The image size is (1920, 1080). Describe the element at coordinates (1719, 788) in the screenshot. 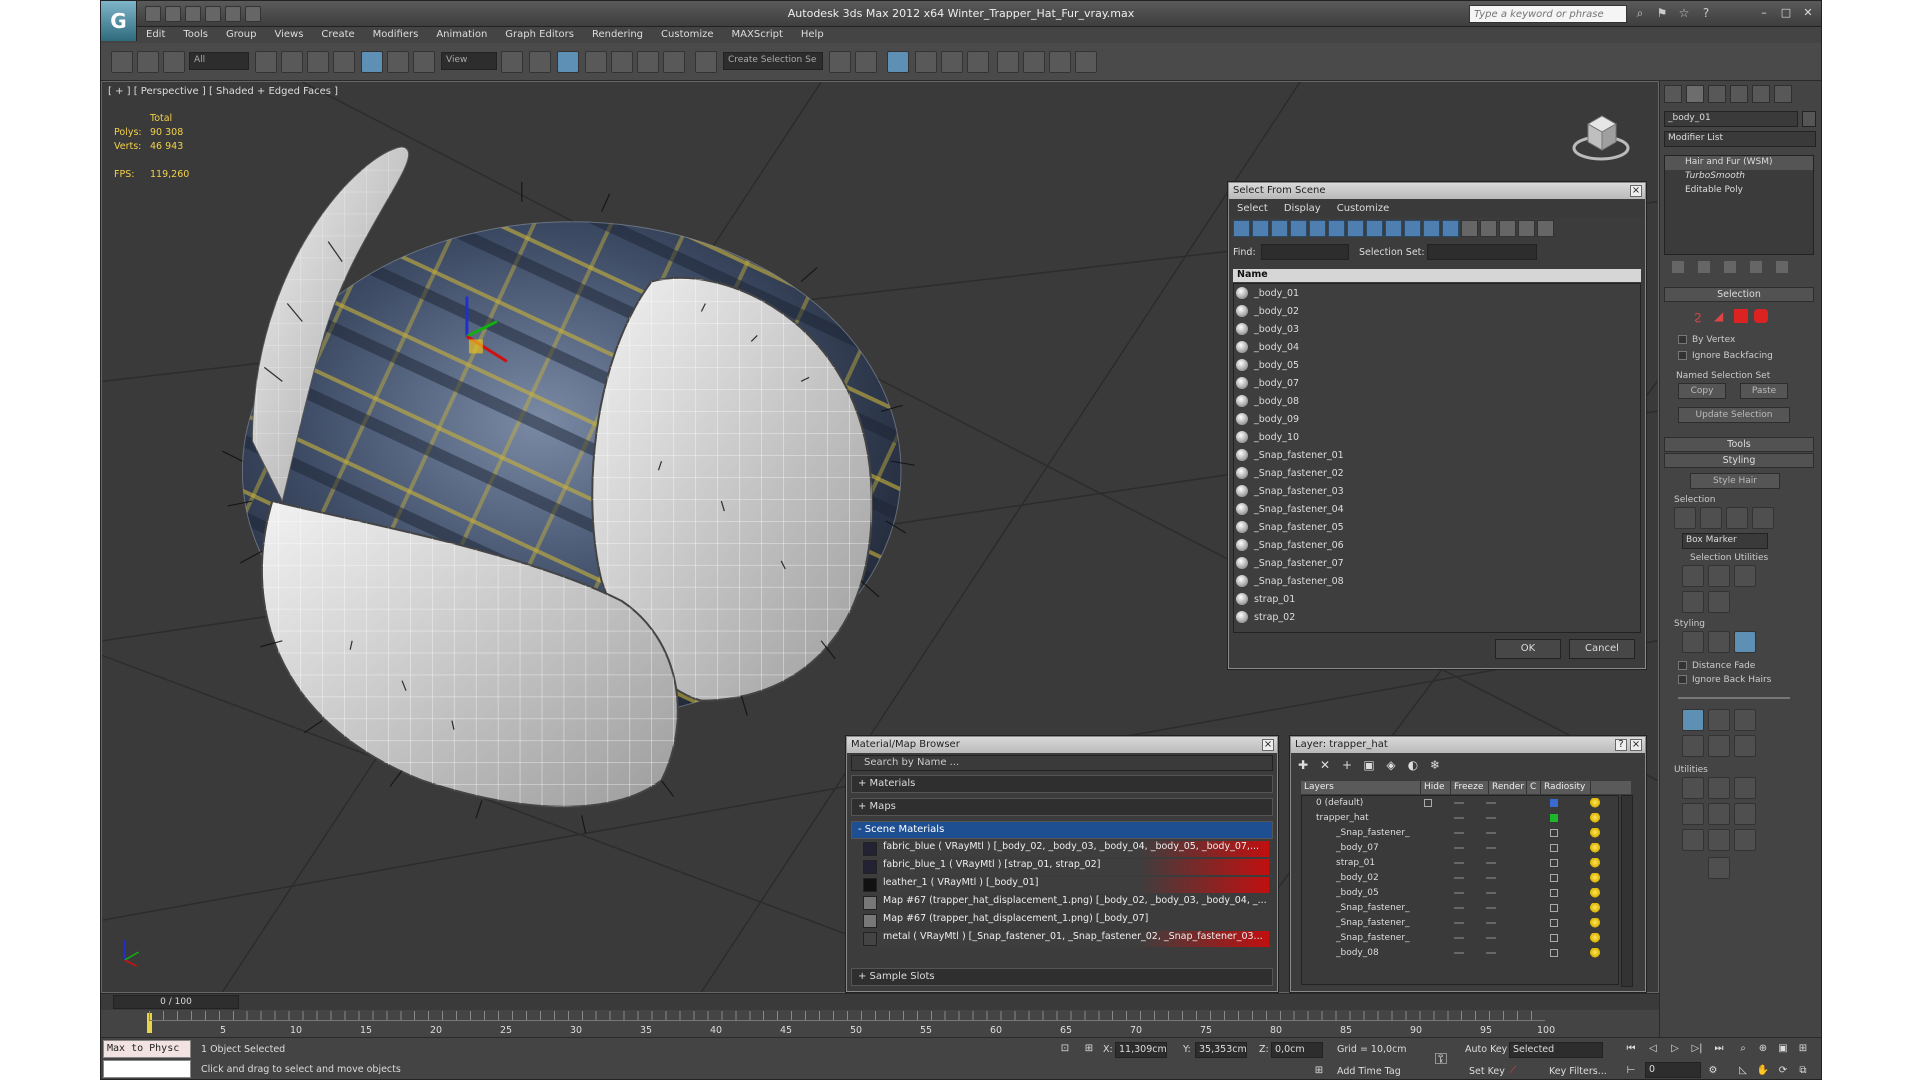

I see `pop-selected-icon` at that location.